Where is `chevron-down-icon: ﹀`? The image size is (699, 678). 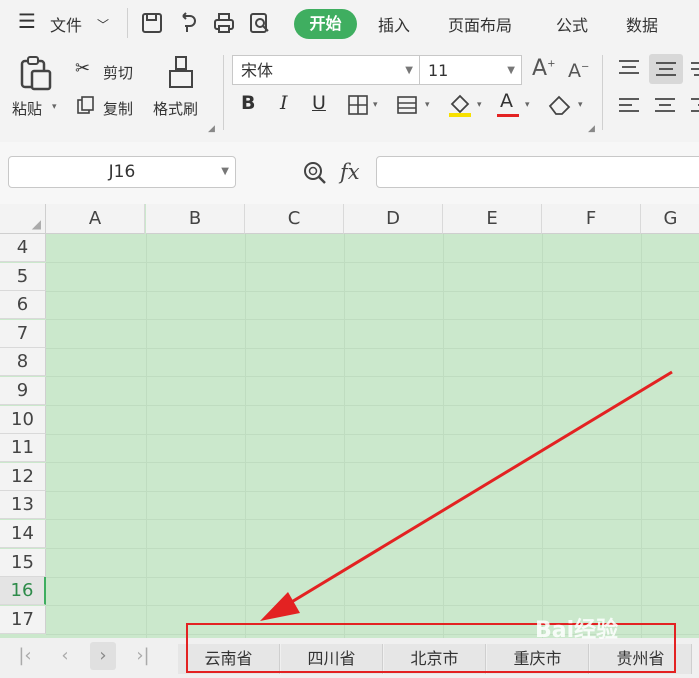
chevron-down-icon: ﹀ is located at coordinates (103, 24).